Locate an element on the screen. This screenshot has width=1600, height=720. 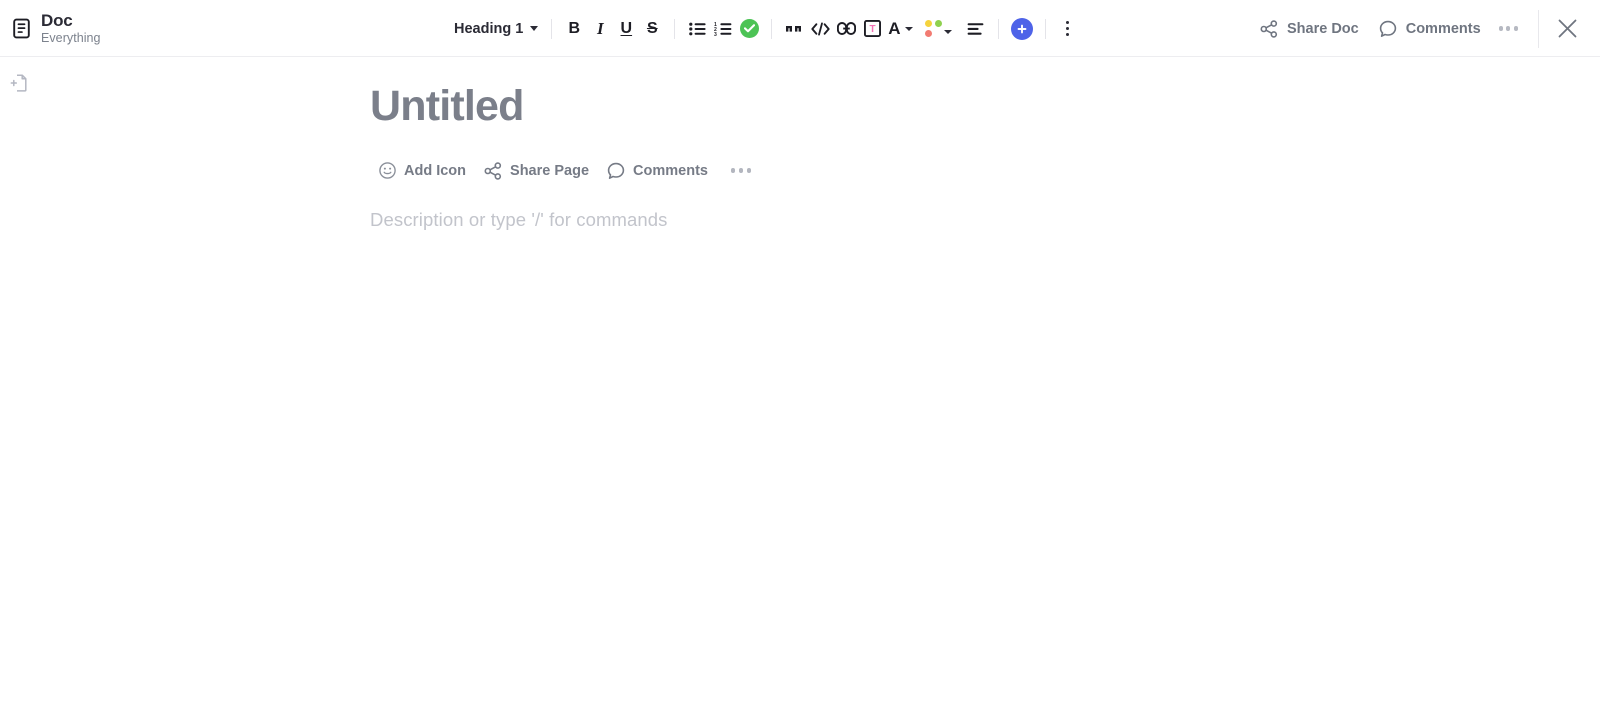
code-icon is located at coordinates (820, 29).